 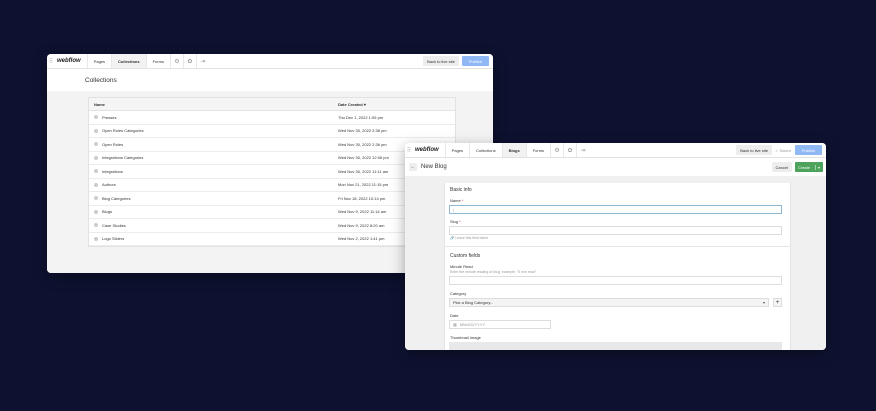 I want to click on table-row: Integrations Wed Nov 30, 2022 11:11 am, so click(x=272, y=172).